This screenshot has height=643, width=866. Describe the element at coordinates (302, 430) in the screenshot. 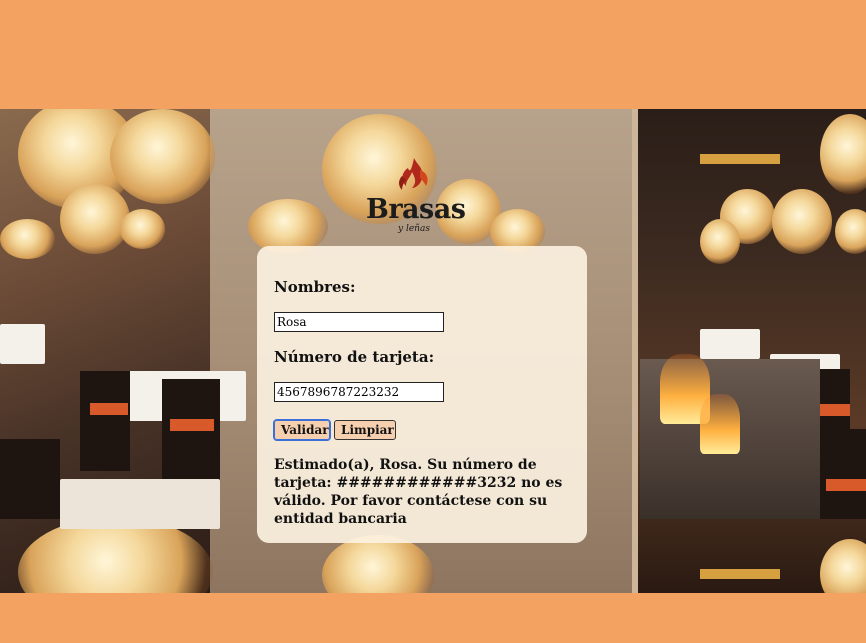

I see `validate-button: Validar` at that location.